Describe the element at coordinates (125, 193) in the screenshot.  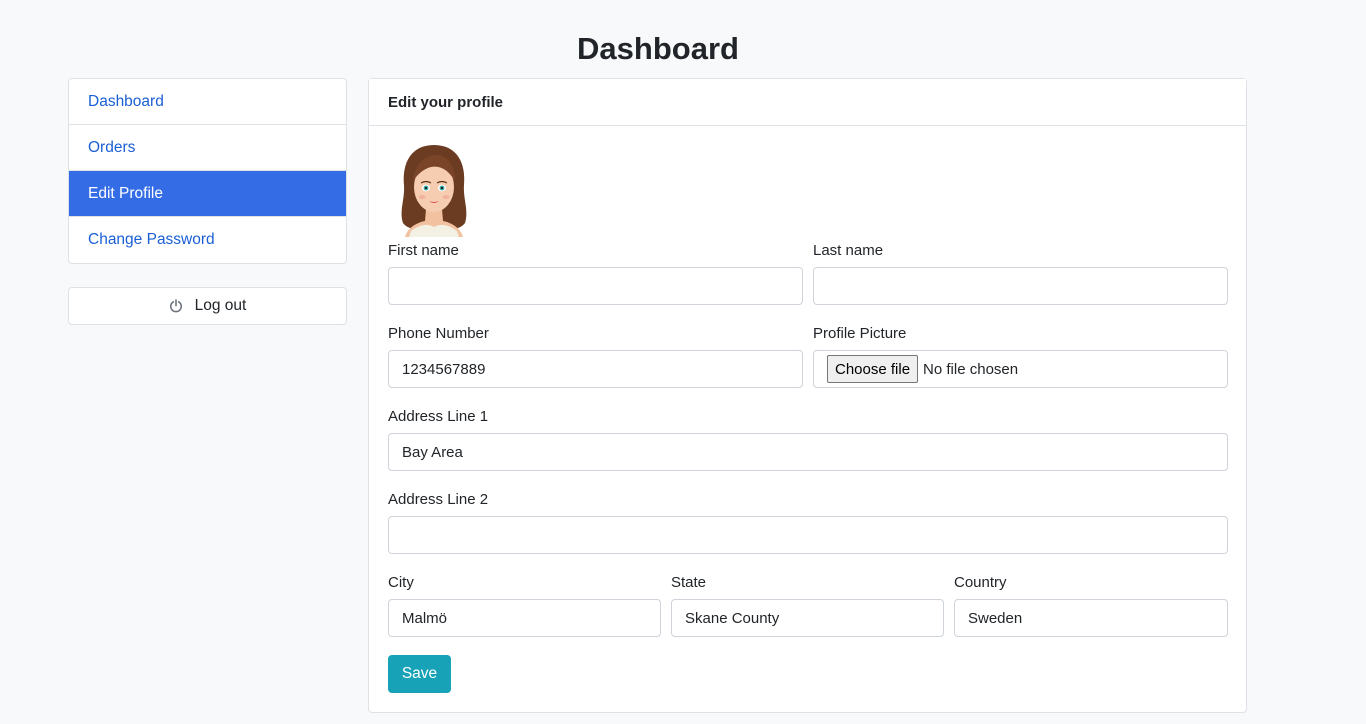
I see `sidebar-item-label: Edit Profile` at that location.